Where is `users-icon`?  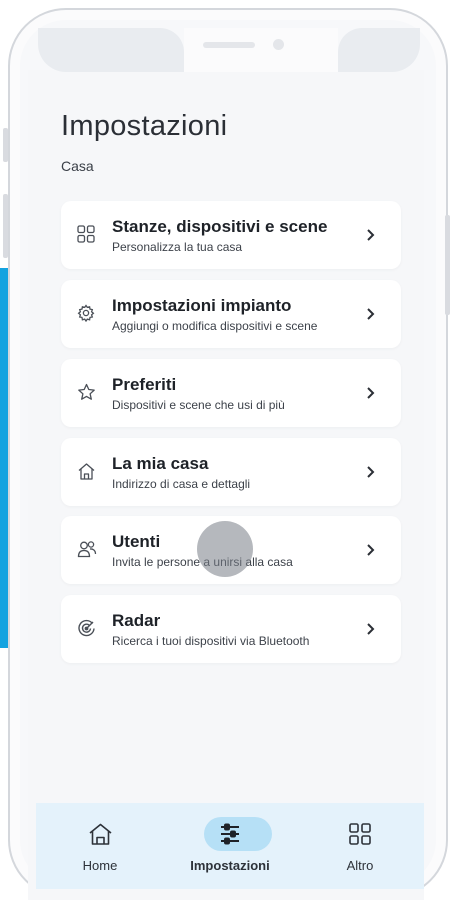 users-icon is located at coordinates (87, 550).